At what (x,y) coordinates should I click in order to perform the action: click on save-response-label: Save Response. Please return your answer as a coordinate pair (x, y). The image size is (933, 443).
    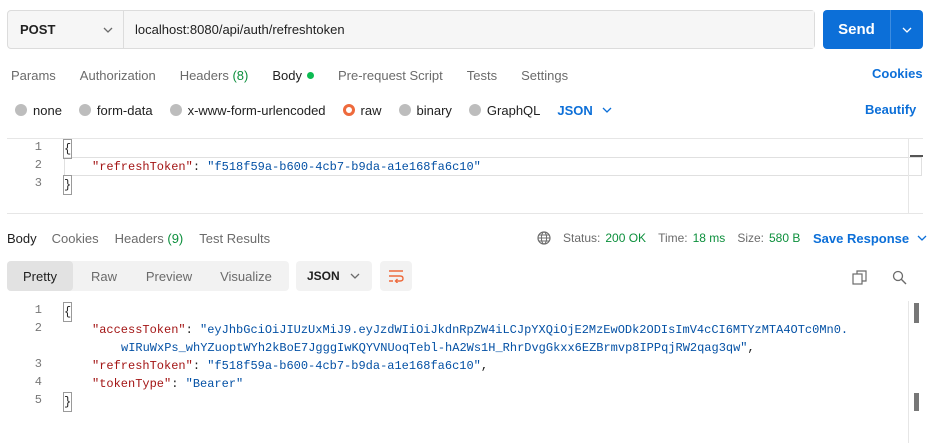
    Looking at the image, I should click on (861, 238).